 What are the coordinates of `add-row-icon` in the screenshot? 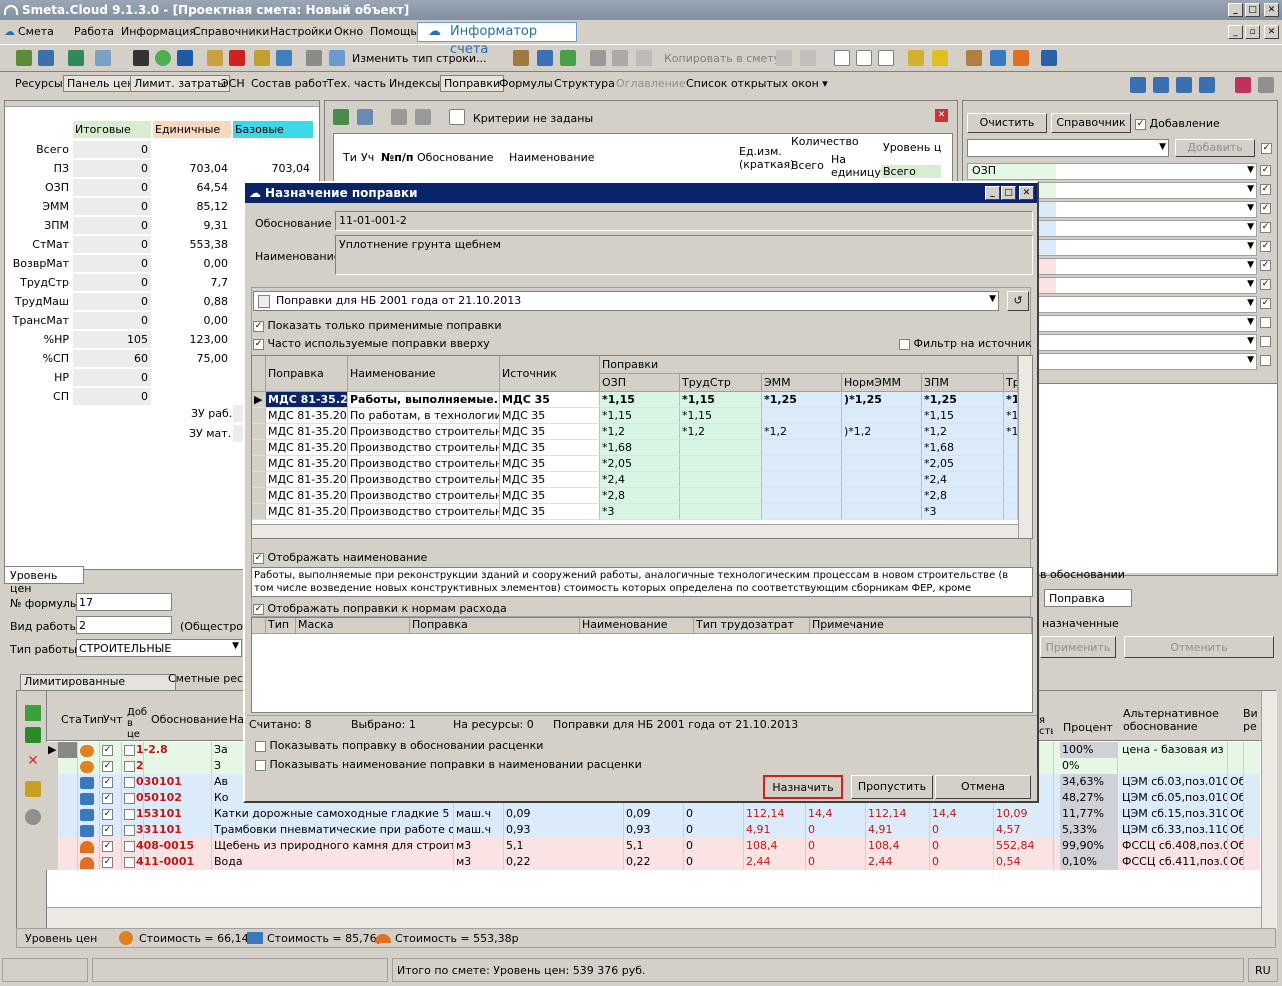 It's located at (33, 713).